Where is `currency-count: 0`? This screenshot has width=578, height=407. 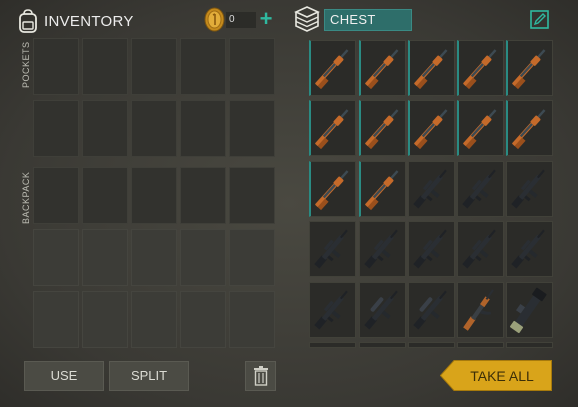 currency-count: 0 is located at coordinates (241, 20).